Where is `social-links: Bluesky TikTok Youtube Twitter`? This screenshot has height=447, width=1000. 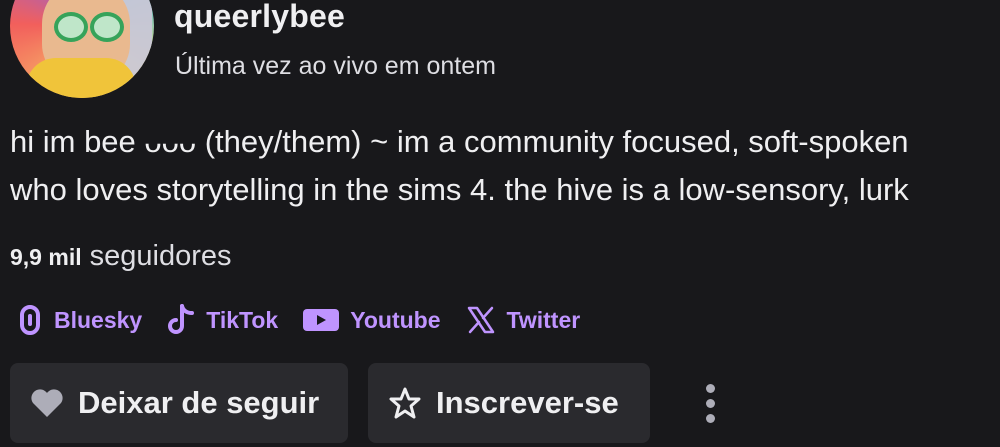
social-links: Bluesky TikTok Youtube Twitter is located at coordinates (310, 320).